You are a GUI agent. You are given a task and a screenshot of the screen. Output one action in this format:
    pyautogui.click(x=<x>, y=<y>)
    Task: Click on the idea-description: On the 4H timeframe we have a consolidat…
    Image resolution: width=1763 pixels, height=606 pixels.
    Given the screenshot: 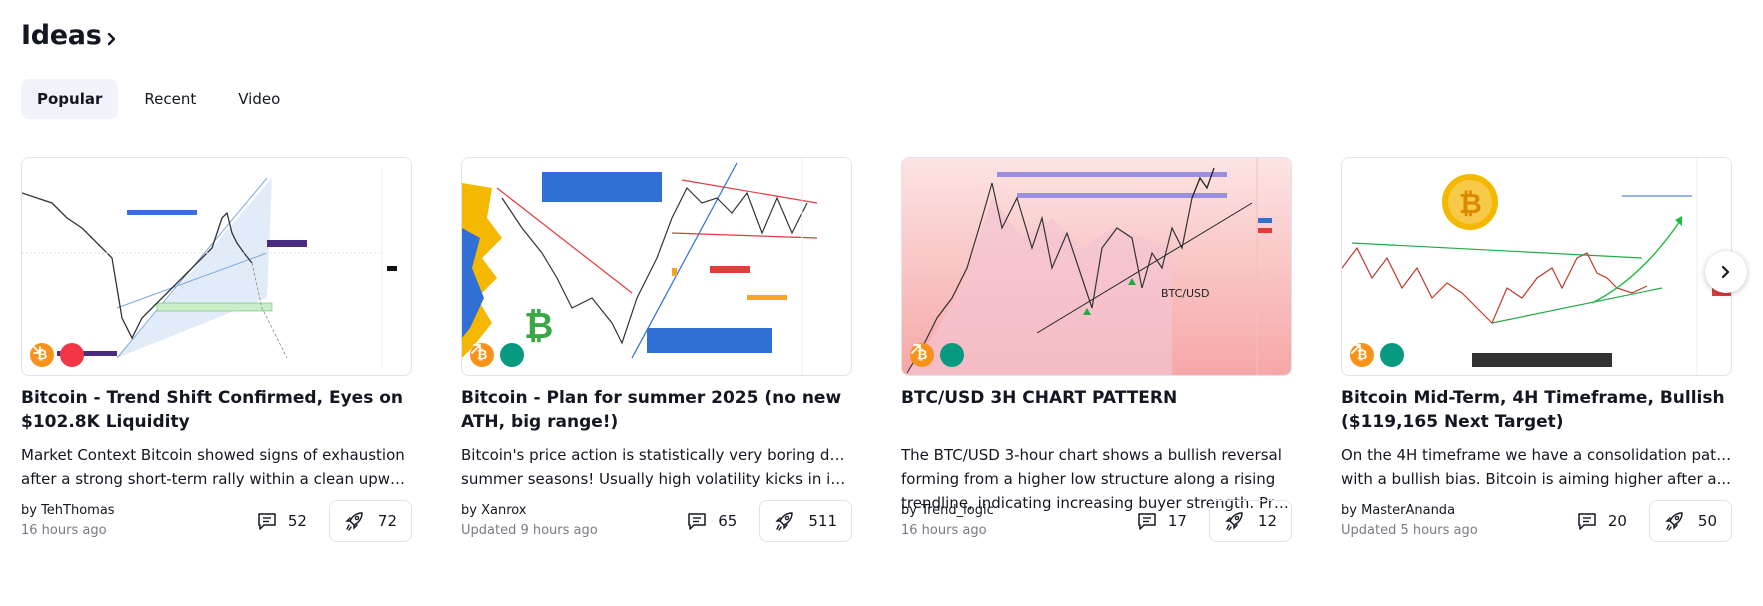 What is the action you would take?
    pyautogui.click(x=1536, y=467)
    